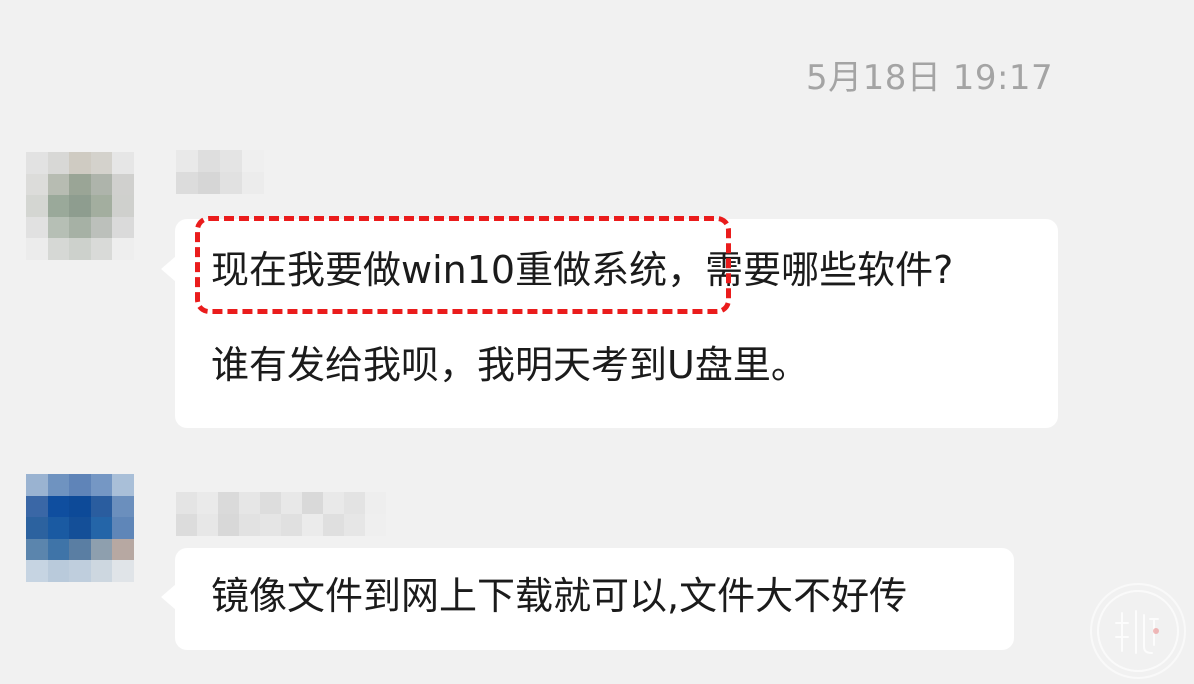 The image size is (1194, 684). I want to click on highlight-annotation, so click(463, 265).